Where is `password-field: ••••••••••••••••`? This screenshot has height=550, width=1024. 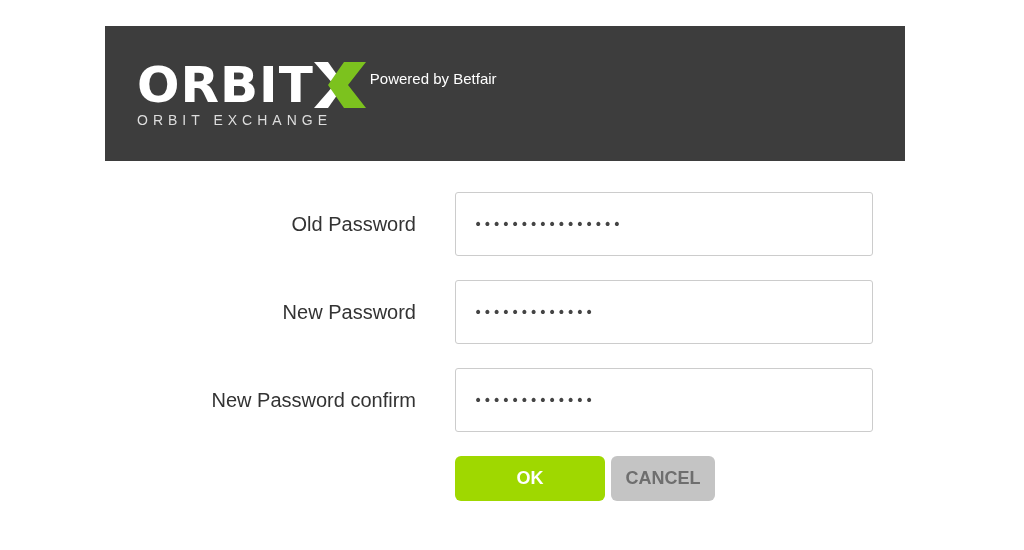 password-field: •••••••••••••••• is located at coordinates (664, 224).